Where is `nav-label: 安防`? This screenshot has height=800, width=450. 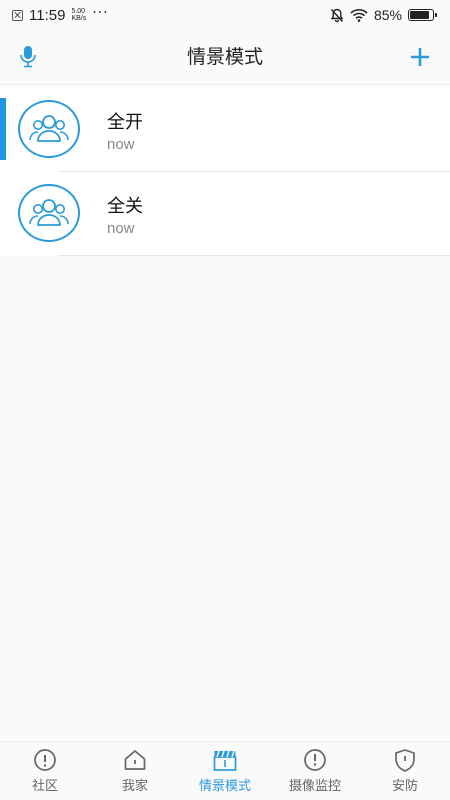 nav-label: 安防 is located at coordinates (404, 786).